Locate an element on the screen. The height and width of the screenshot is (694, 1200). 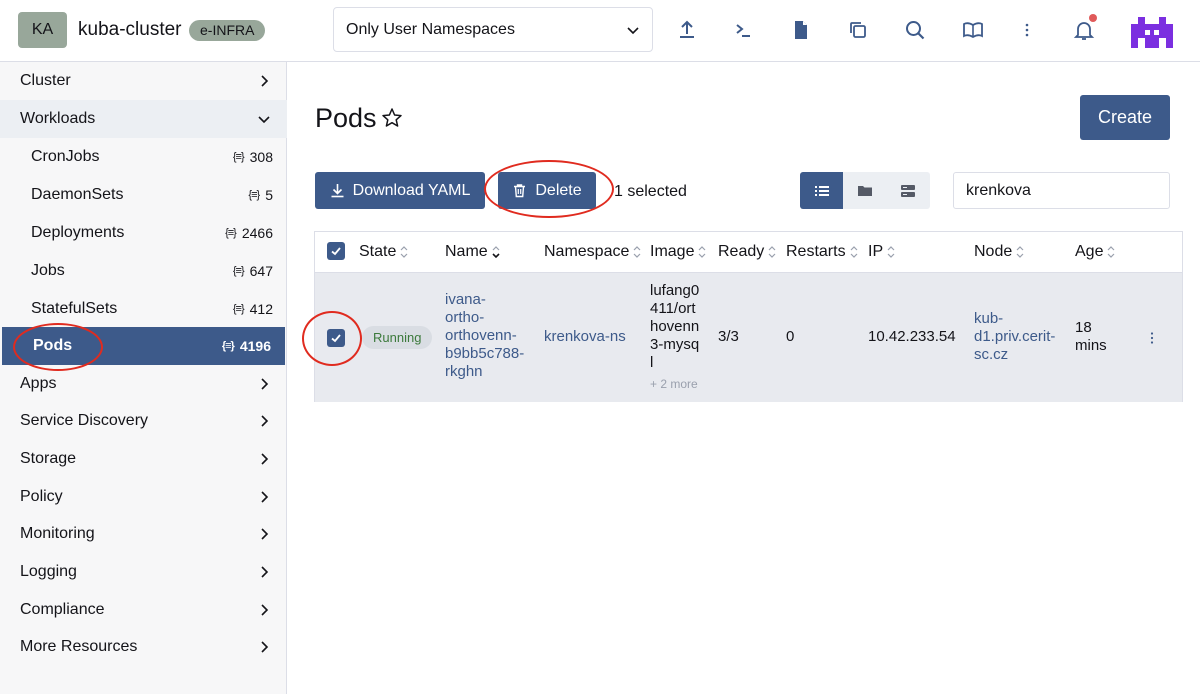
sidebar-item-label: CronJobs is located at coordinates (65, 156).